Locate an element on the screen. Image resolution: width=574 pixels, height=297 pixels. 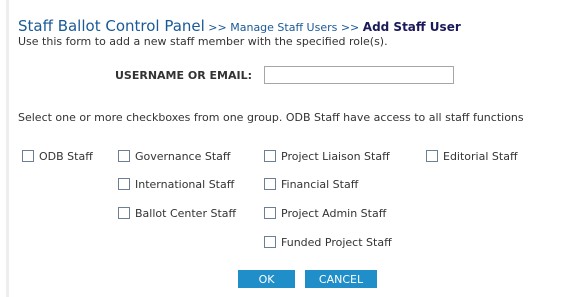
checkbox-odb-staff: ODB Staff is located at coordinates (57, 156).